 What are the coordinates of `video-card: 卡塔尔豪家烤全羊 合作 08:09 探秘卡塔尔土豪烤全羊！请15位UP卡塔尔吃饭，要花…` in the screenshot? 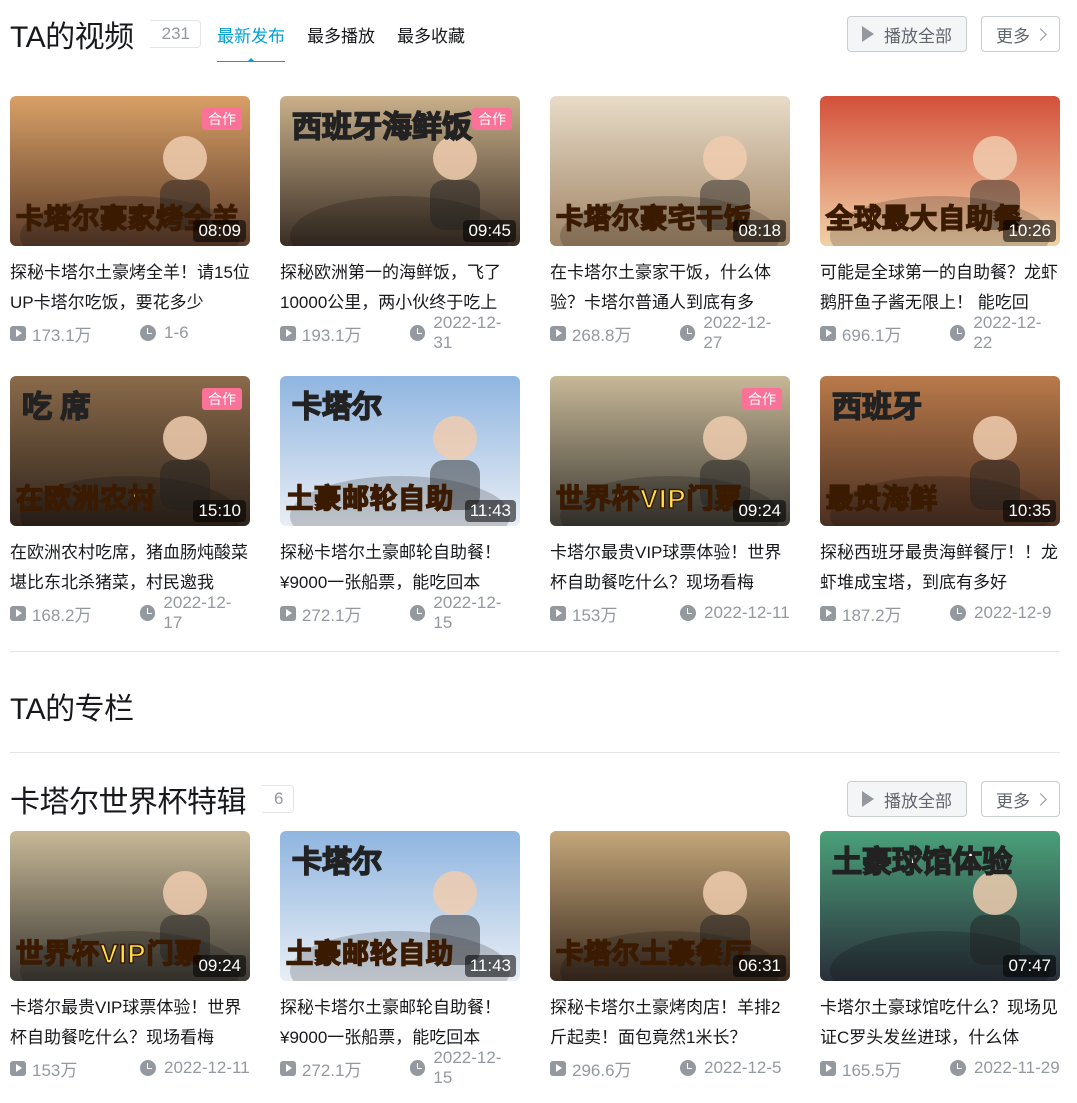 It's located at (130, 221).